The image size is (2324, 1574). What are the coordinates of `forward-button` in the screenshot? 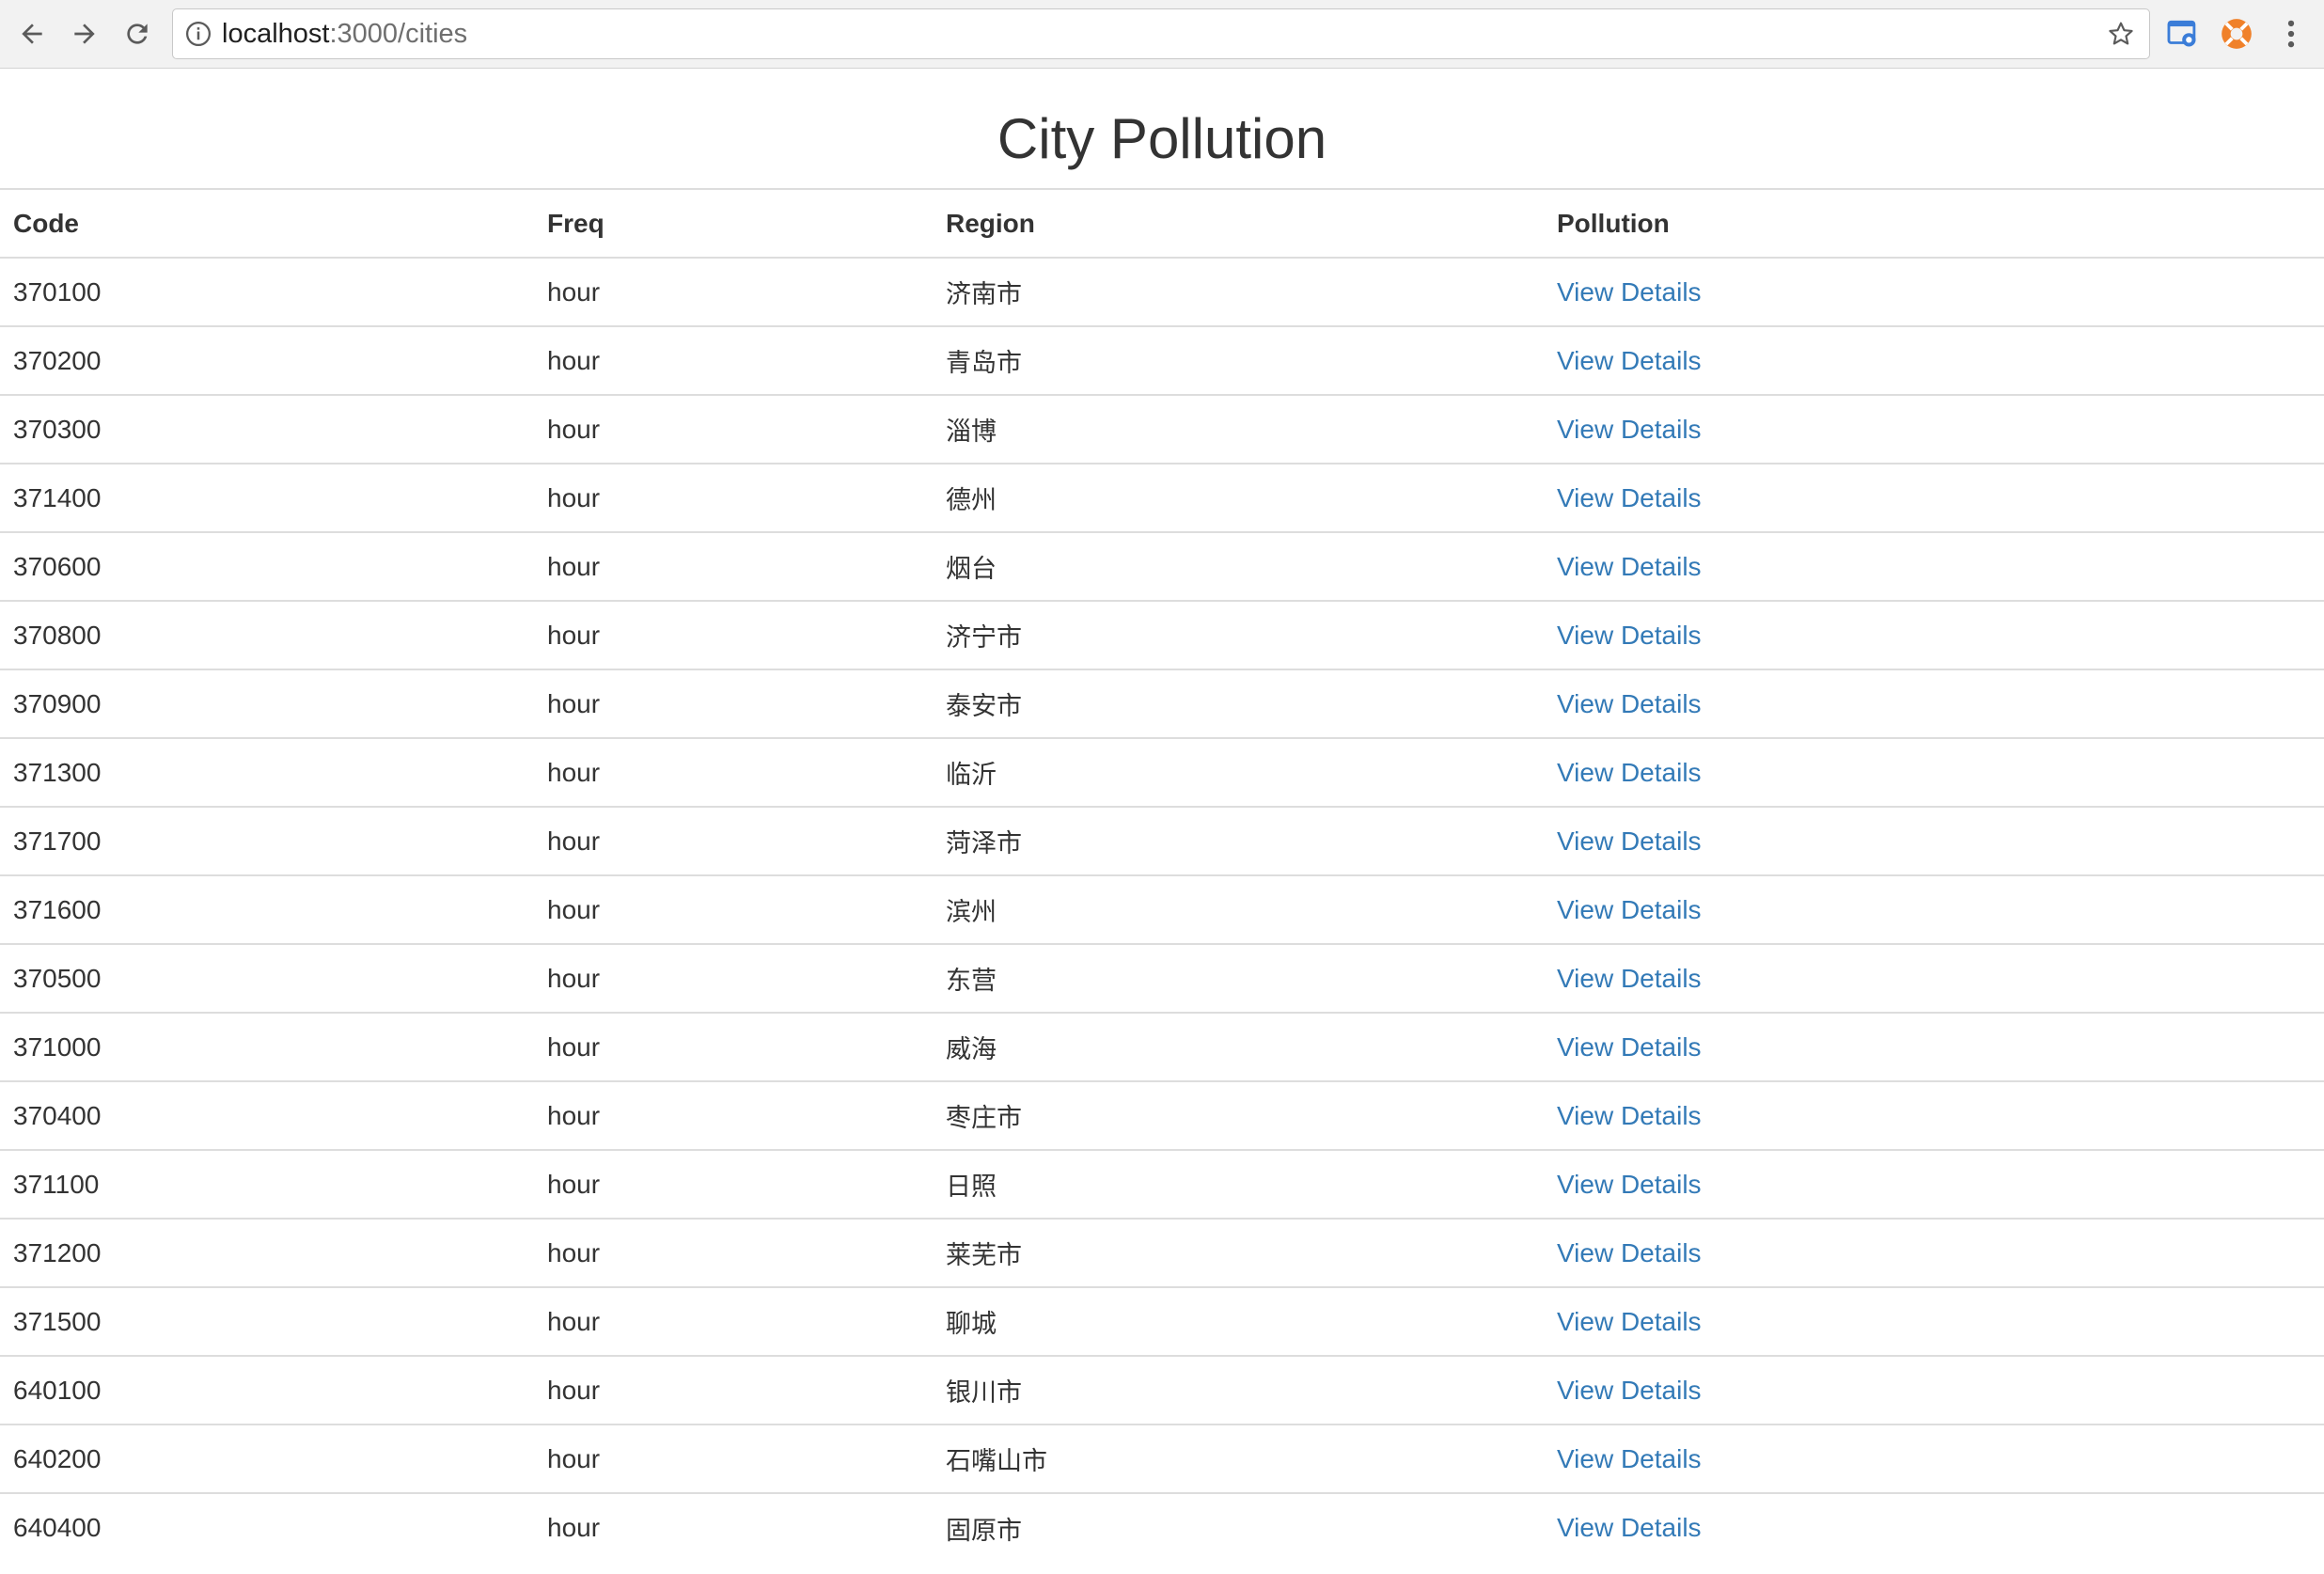 It's located at (84, 34).